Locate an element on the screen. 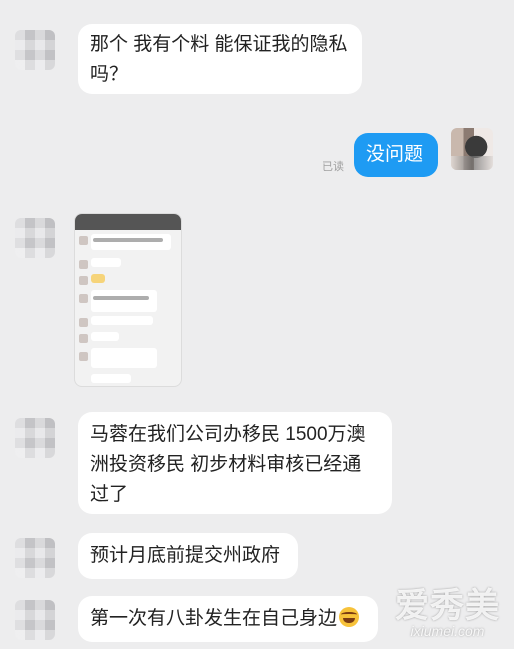 The width and height of the screenshot is (514, 649). message-bubble: 那个 我有个料 能保证我的隐私 吗？ is located at coordinates (220, 59).